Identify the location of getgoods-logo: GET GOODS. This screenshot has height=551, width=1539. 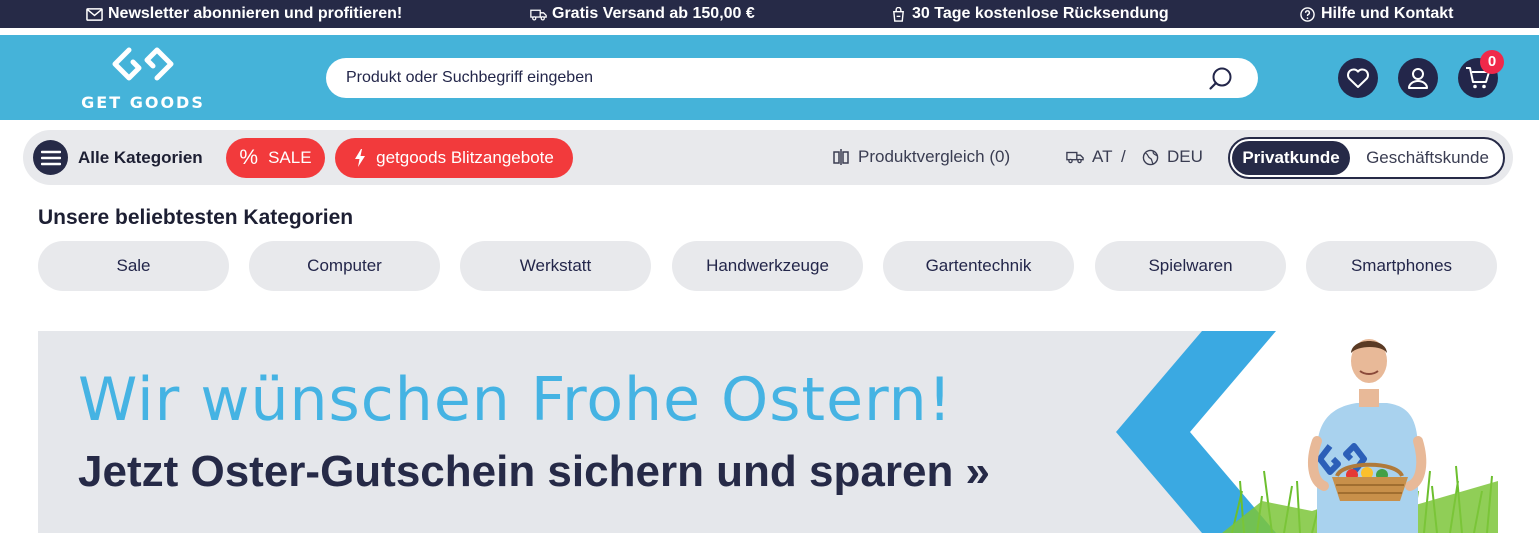
(143, 78).